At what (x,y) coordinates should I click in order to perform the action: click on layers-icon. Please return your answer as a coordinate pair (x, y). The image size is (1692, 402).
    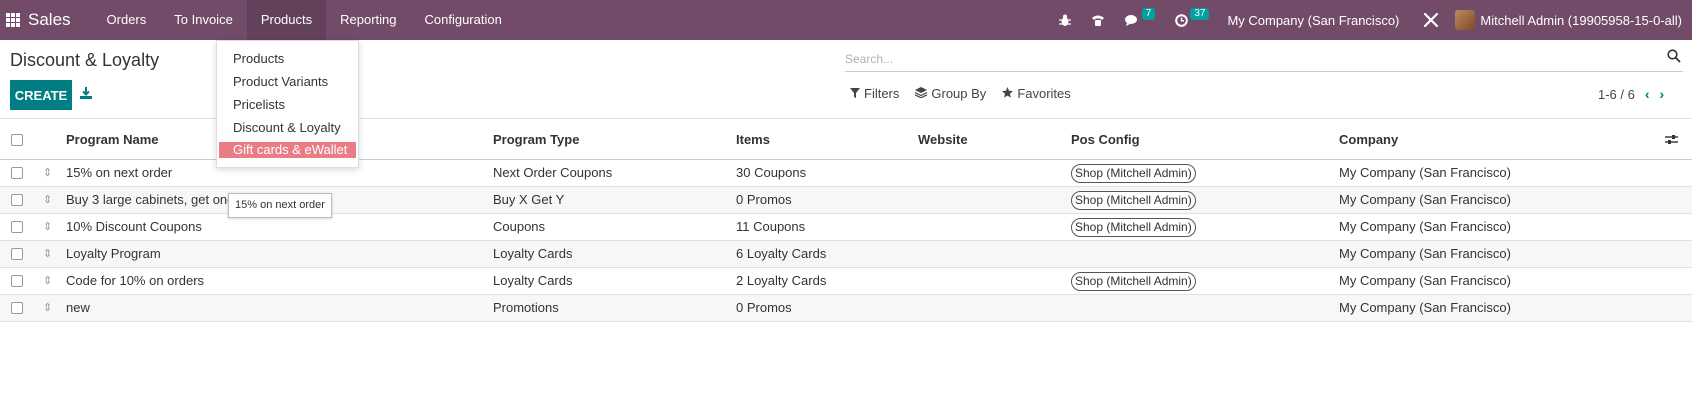
    Looking at the image, I should click on (921, 93).